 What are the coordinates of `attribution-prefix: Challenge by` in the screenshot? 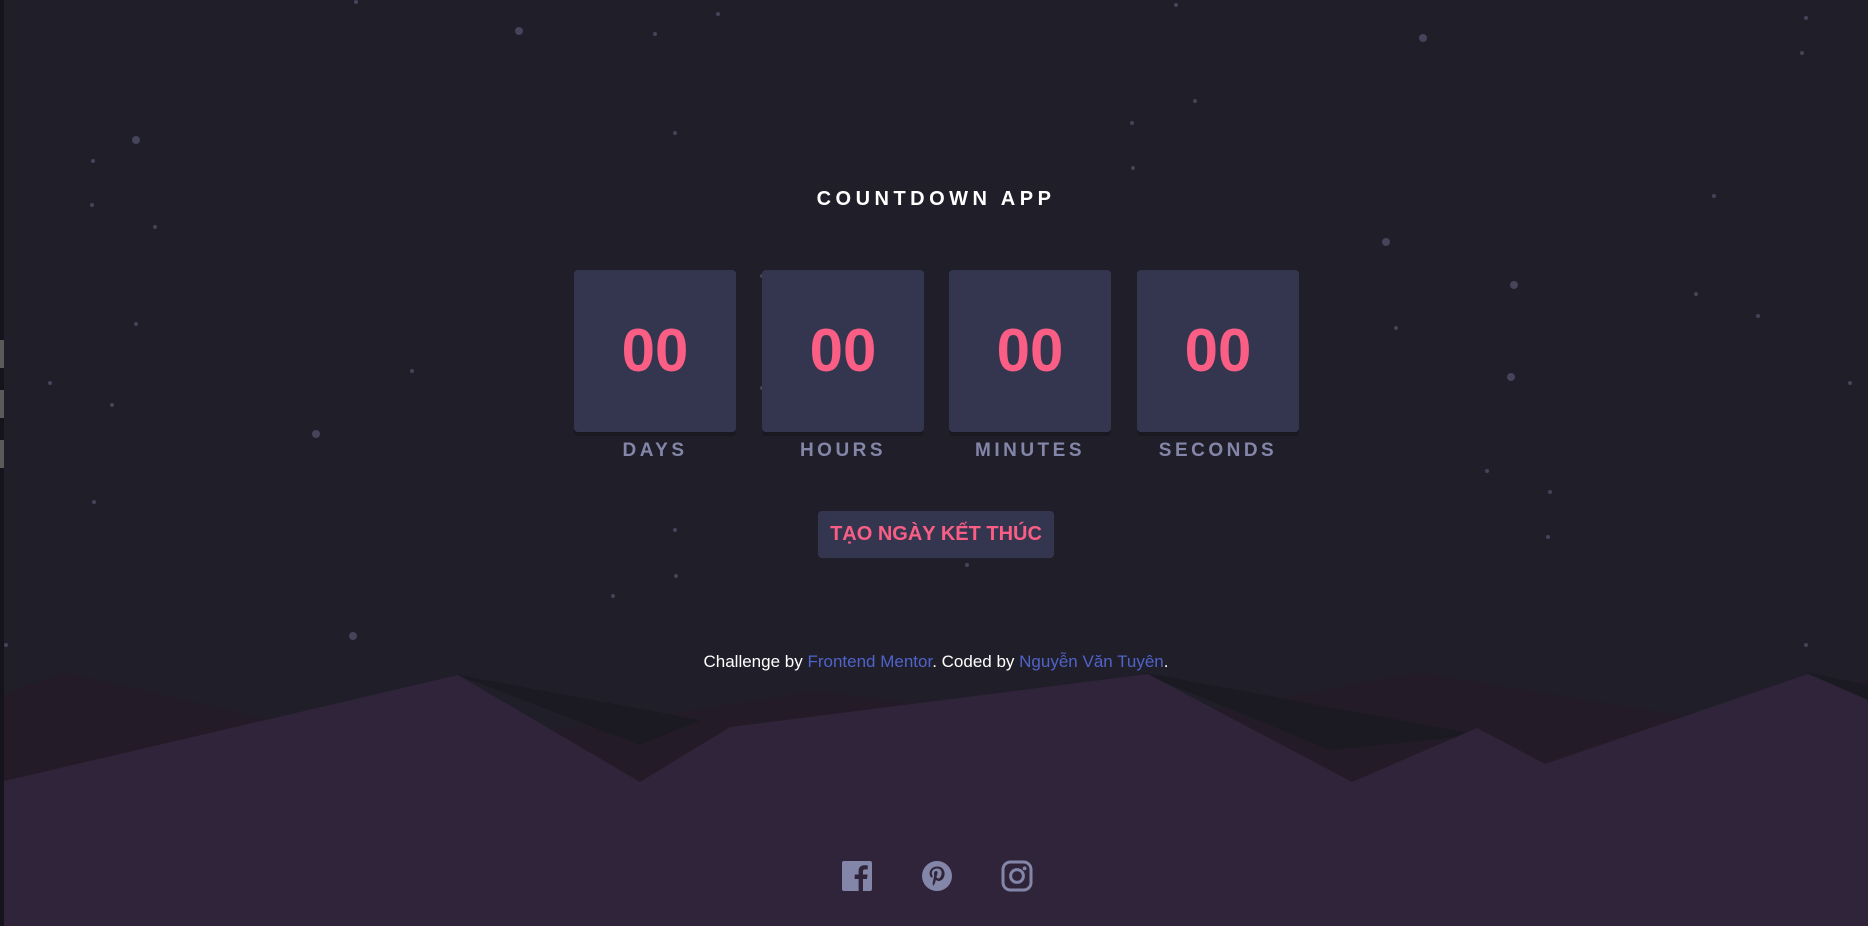 It's located at (755, 661).